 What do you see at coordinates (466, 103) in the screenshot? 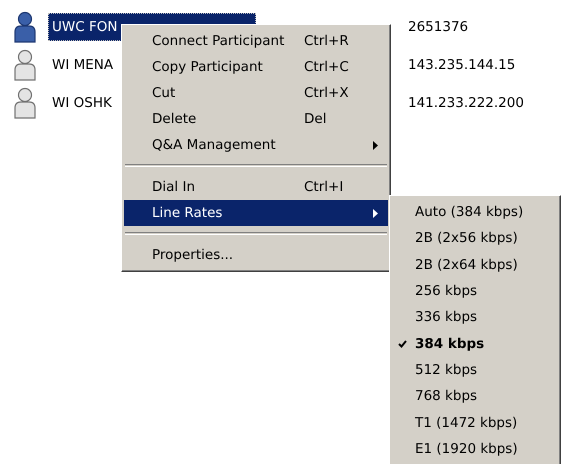
I see `participant-address: 141.233.222.200` at bounding box center [466, 103].